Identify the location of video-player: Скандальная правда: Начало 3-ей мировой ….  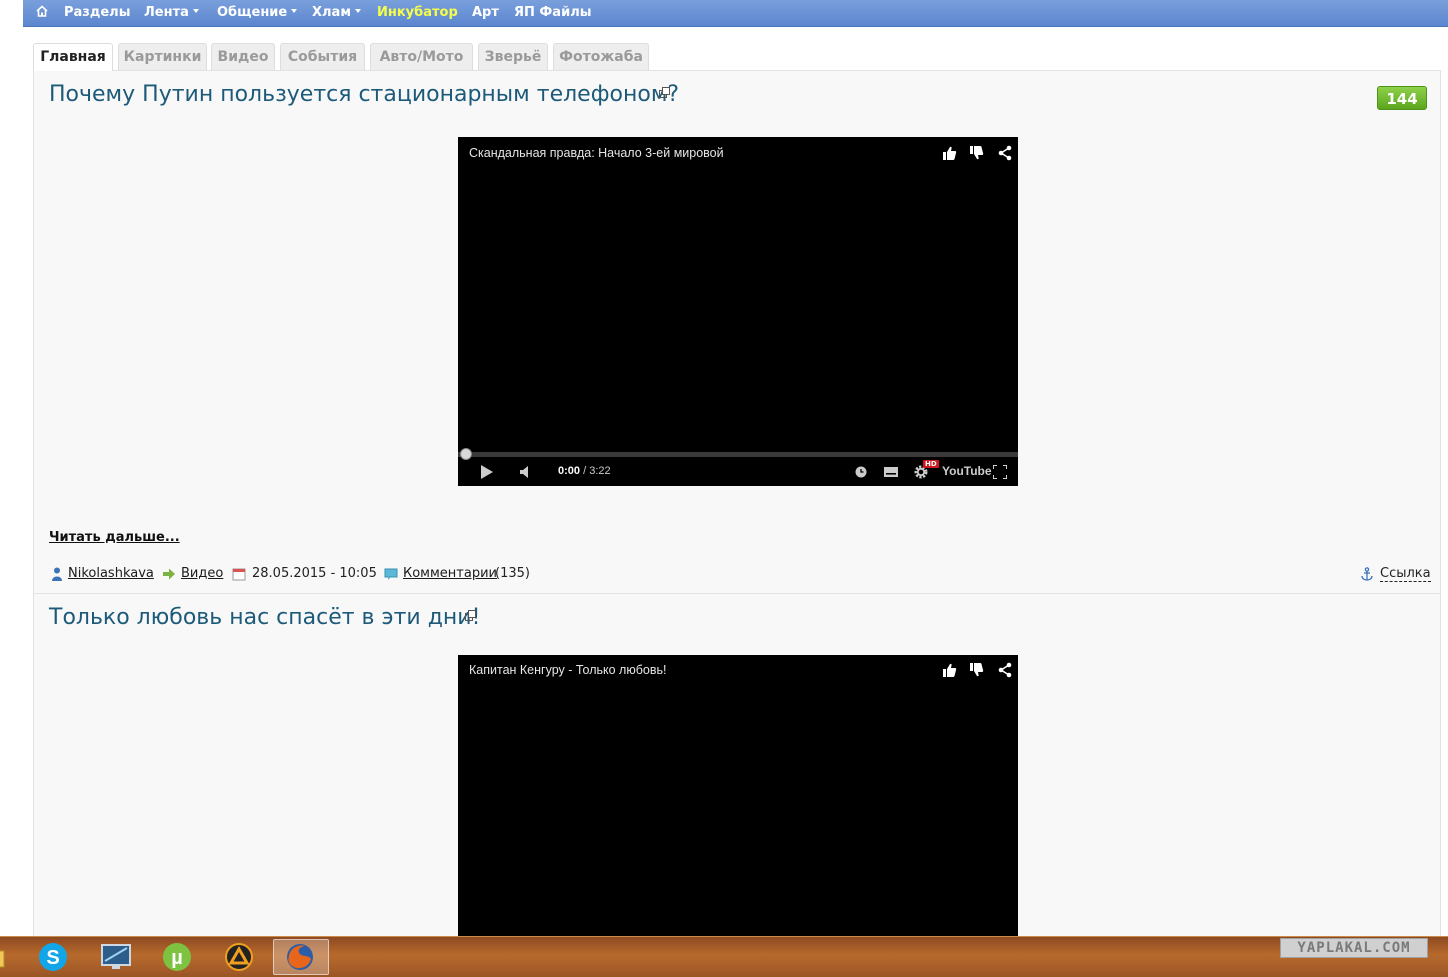
(738, 311).